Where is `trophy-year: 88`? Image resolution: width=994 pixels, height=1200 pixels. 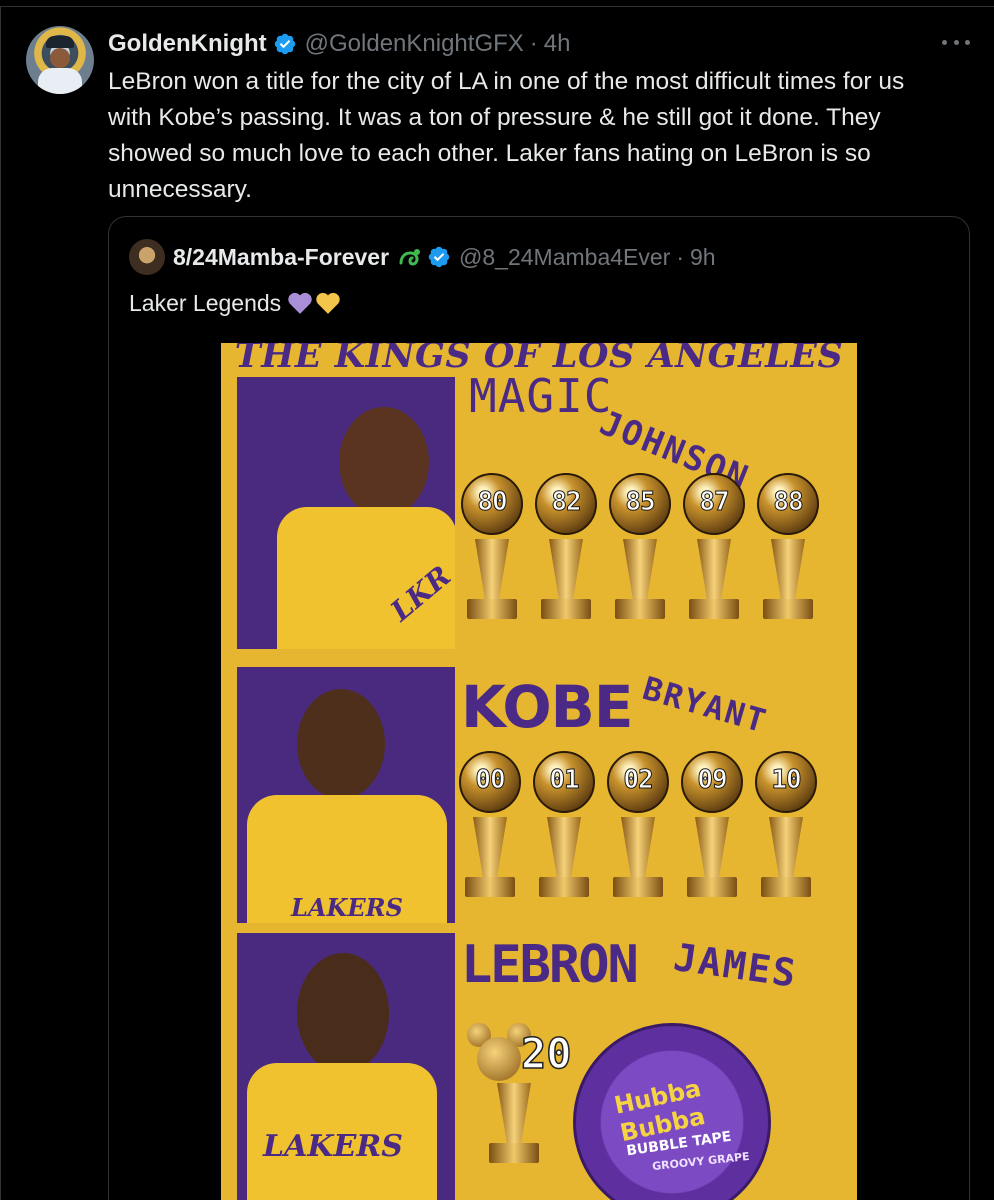
trophy-year: 88 is located at coordinates (788, 502).